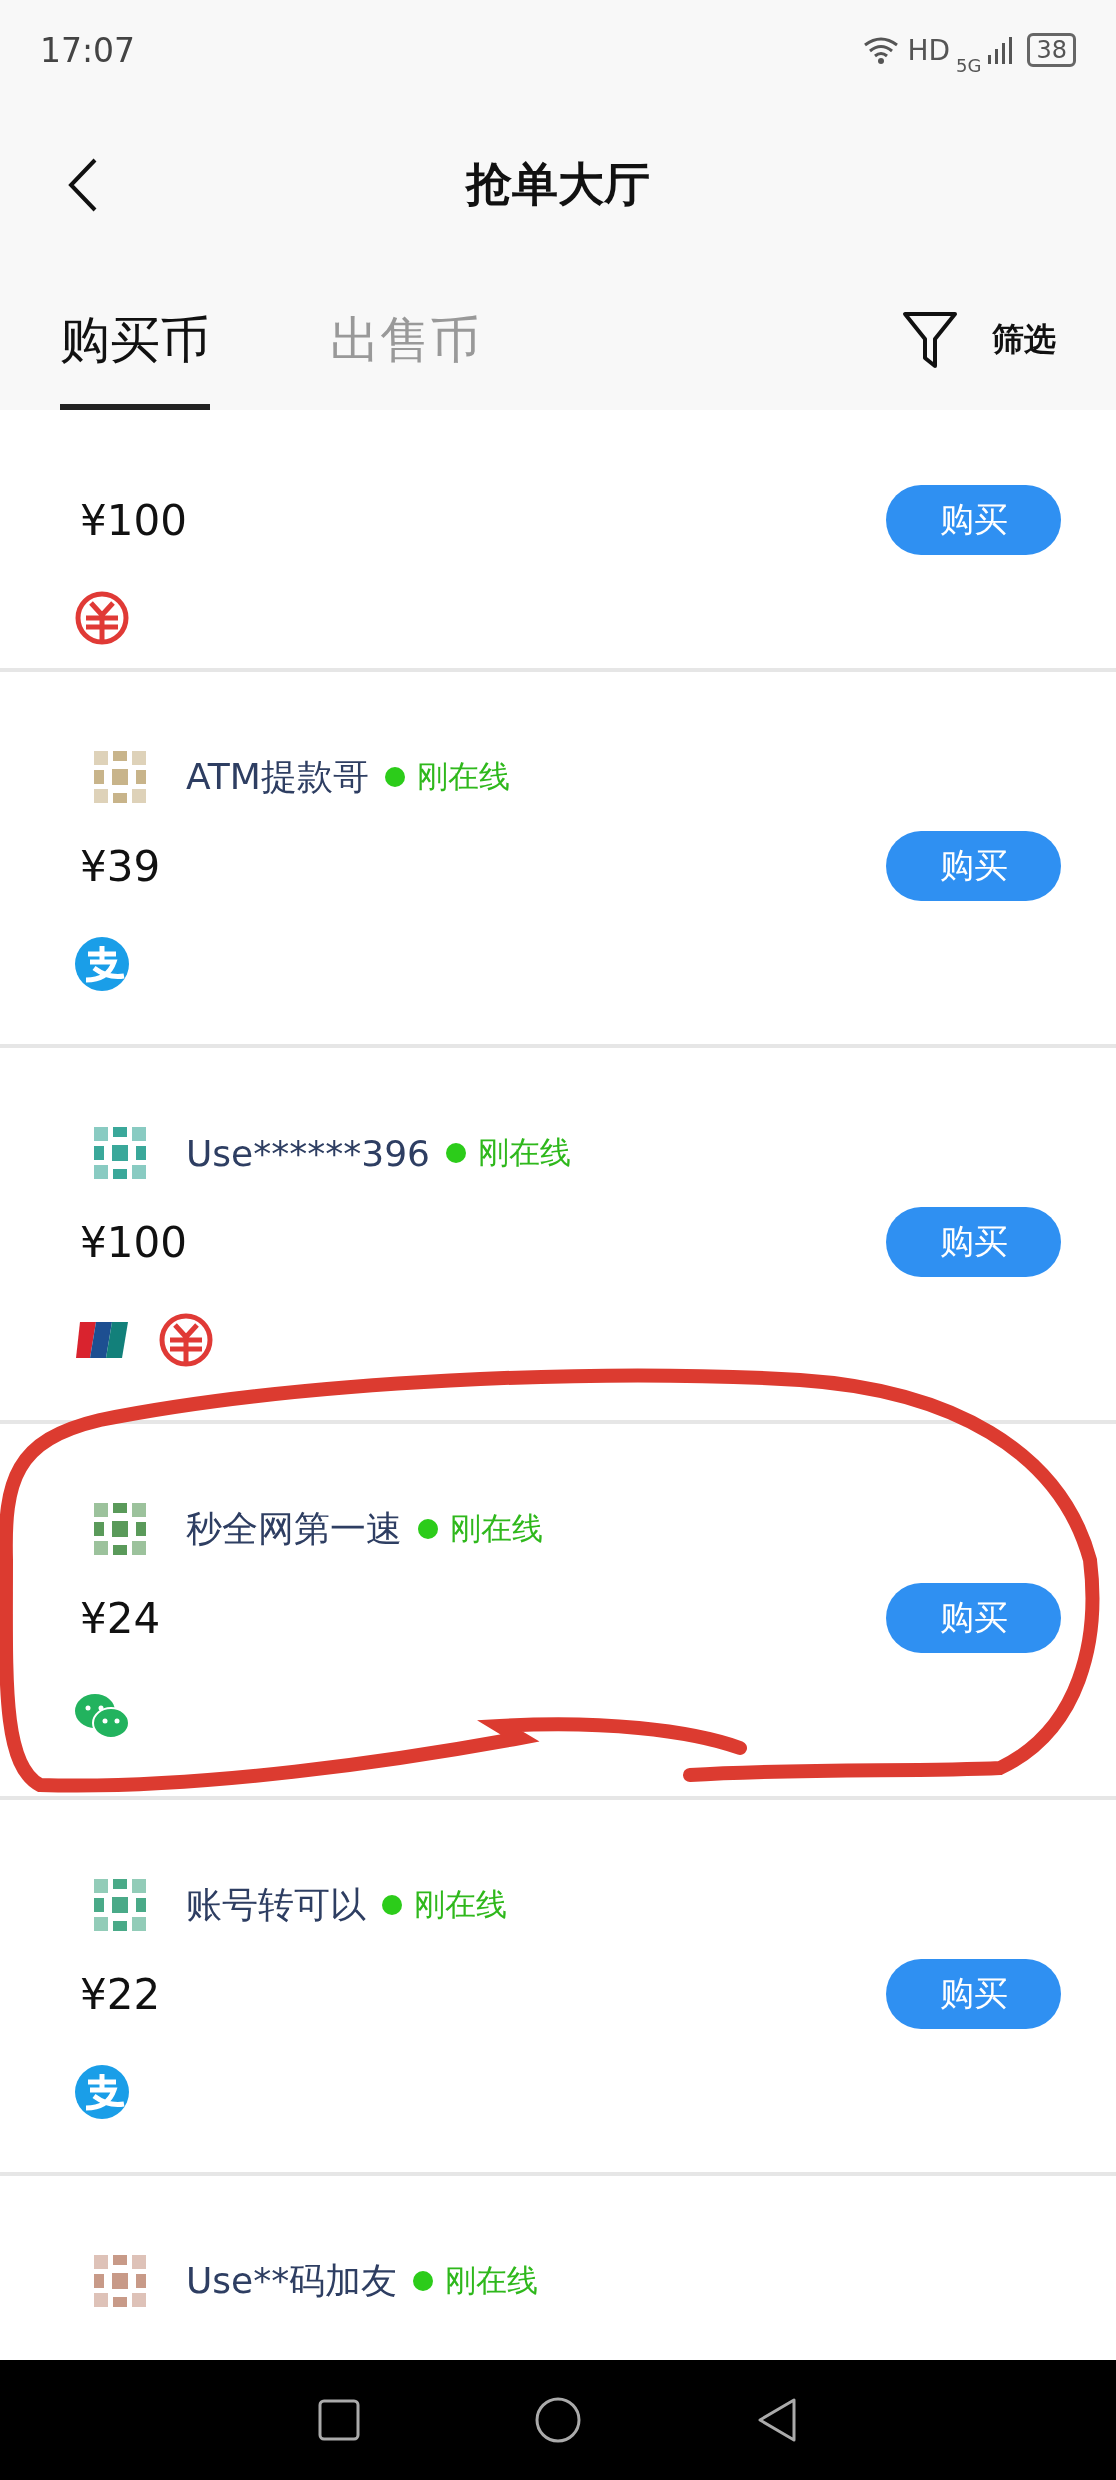 Image resolution: width=1116 pixels, height=2480 pixels. Describe the element at coordinates (276, 1905) in the screenshot. I see `seller-name: 账号转可以` at that location.